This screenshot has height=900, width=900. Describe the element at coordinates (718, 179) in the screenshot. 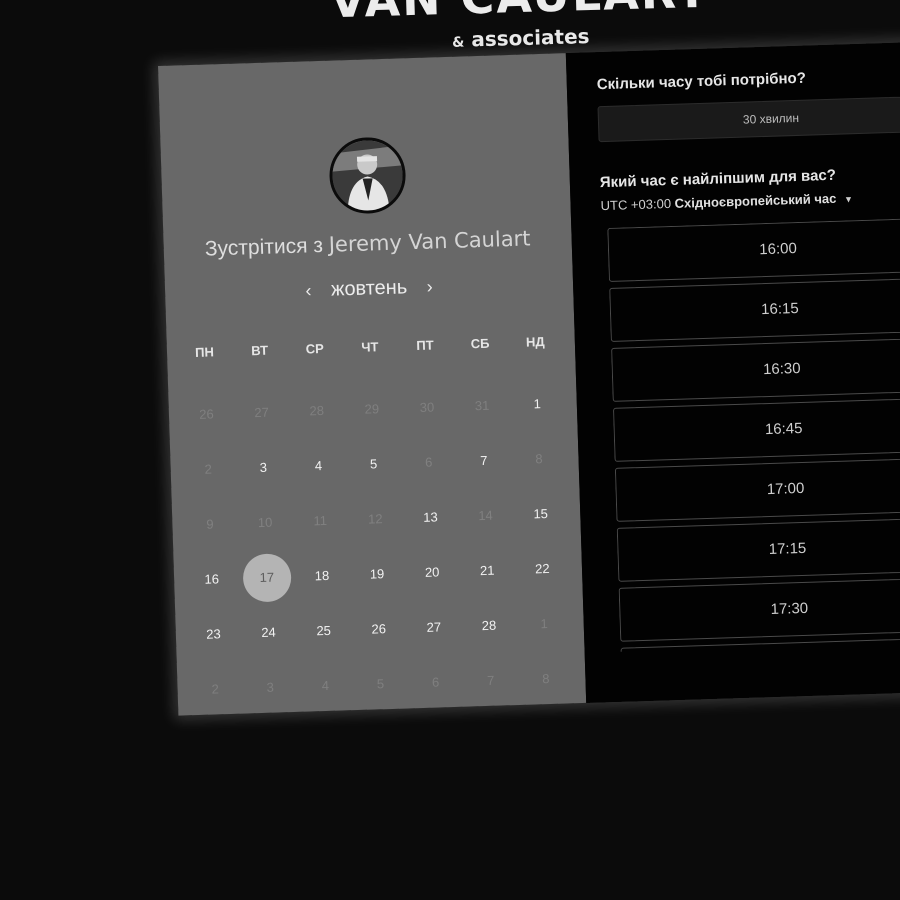

I see `time-question: Який час є найліпшим для вас?` at that location.